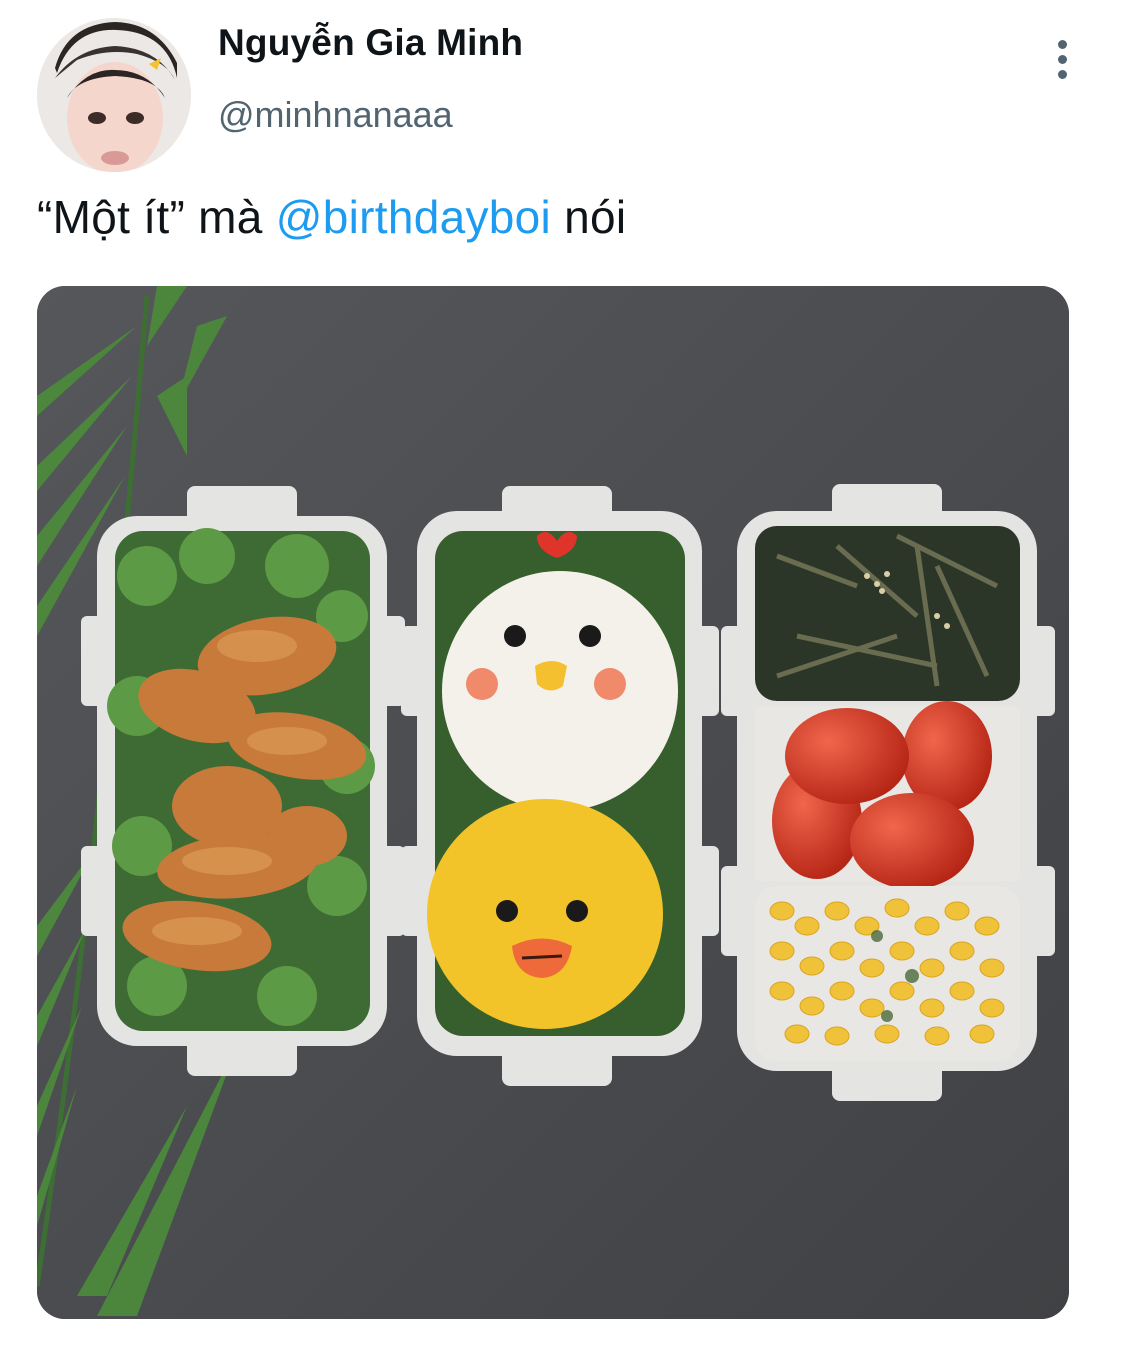 The image size is (1125, 1345). I want to click on author-display-name: Nguyễn Gia Minh, so click(370, 43).